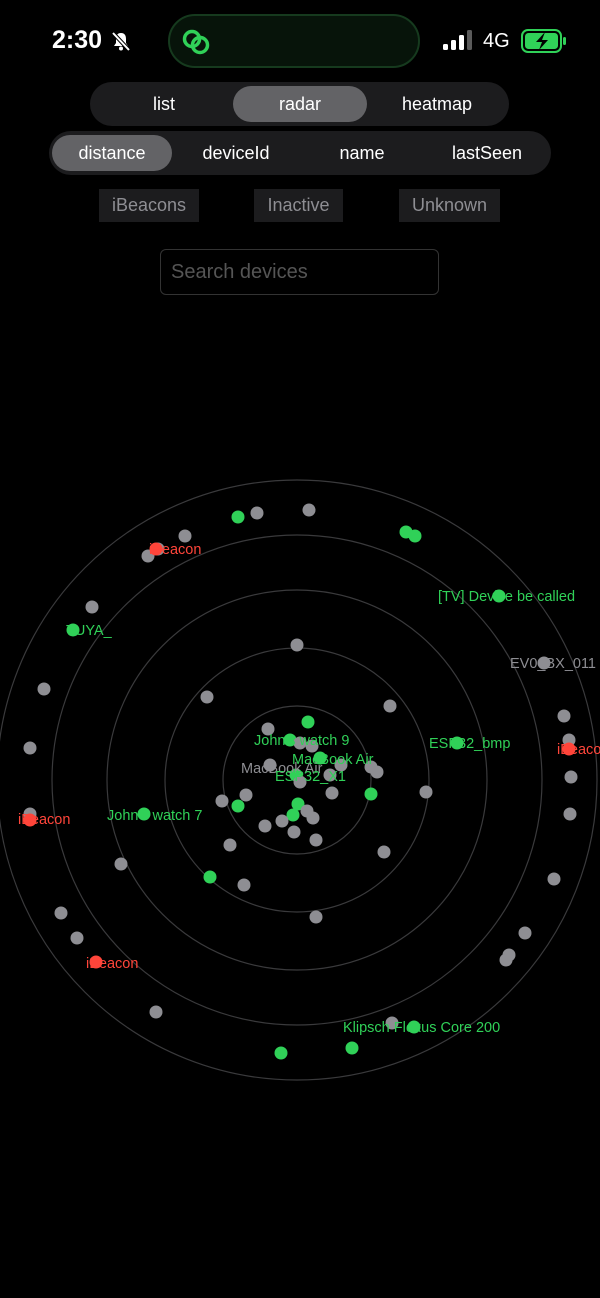 Image resolution: width=600 pixels, height=1298 pixels. I want to click on cellular-signal-icon, so click(457, 40).